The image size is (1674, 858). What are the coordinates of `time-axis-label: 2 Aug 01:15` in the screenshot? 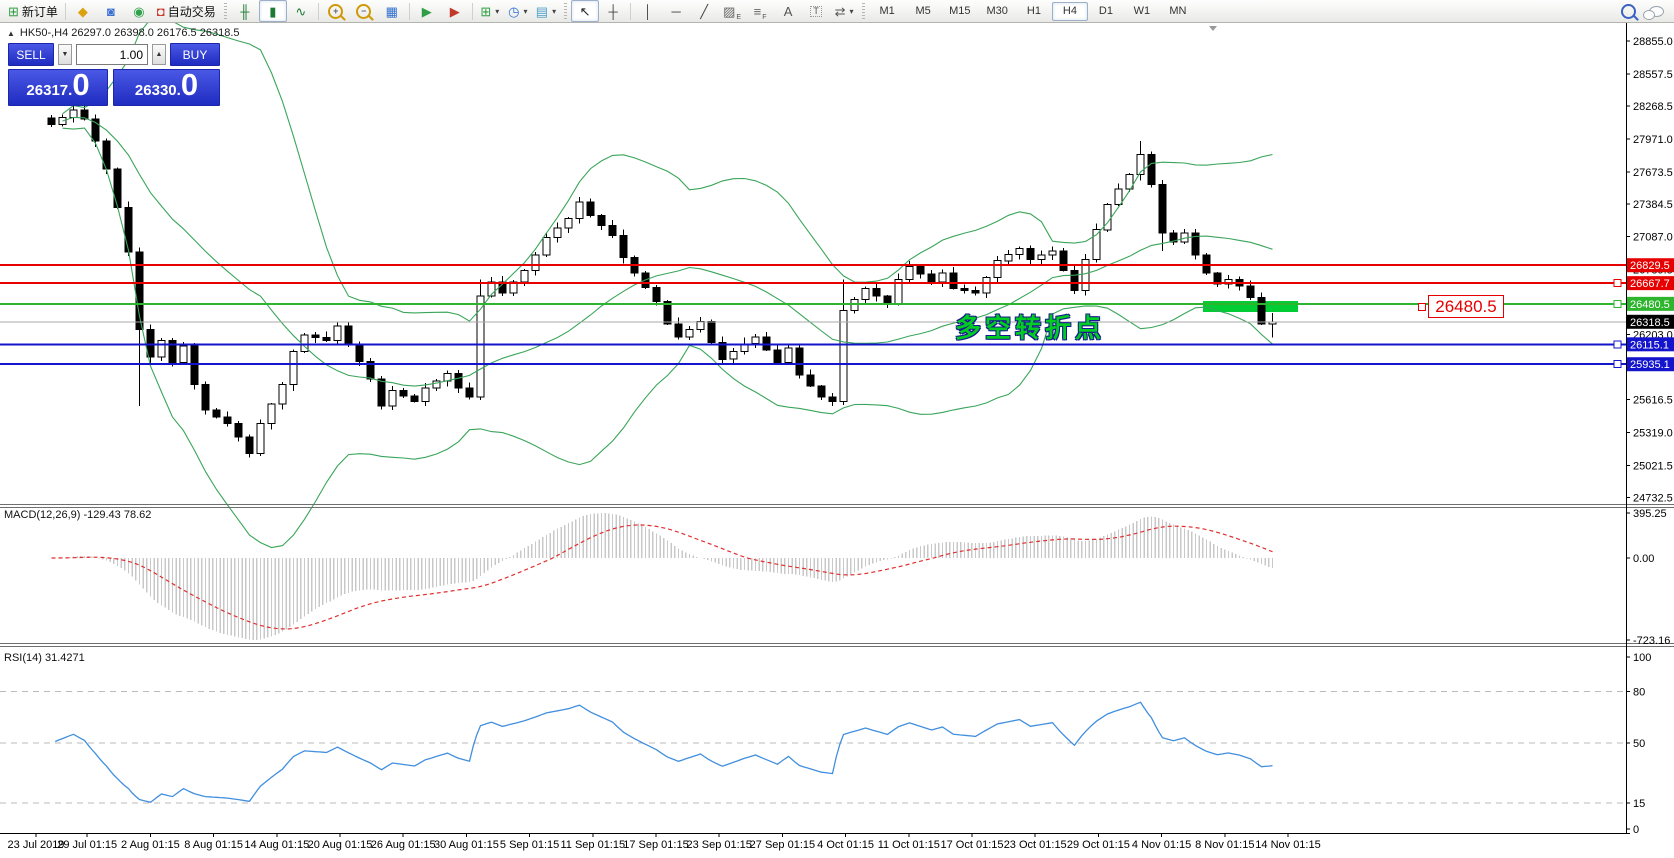 It's located at (150, 845).